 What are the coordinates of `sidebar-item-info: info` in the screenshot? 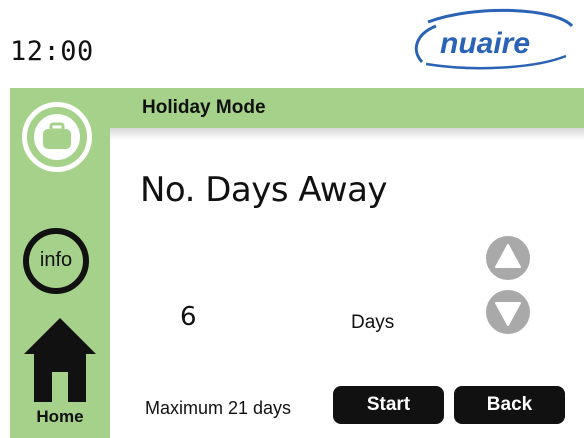 It's located at (56, 261).